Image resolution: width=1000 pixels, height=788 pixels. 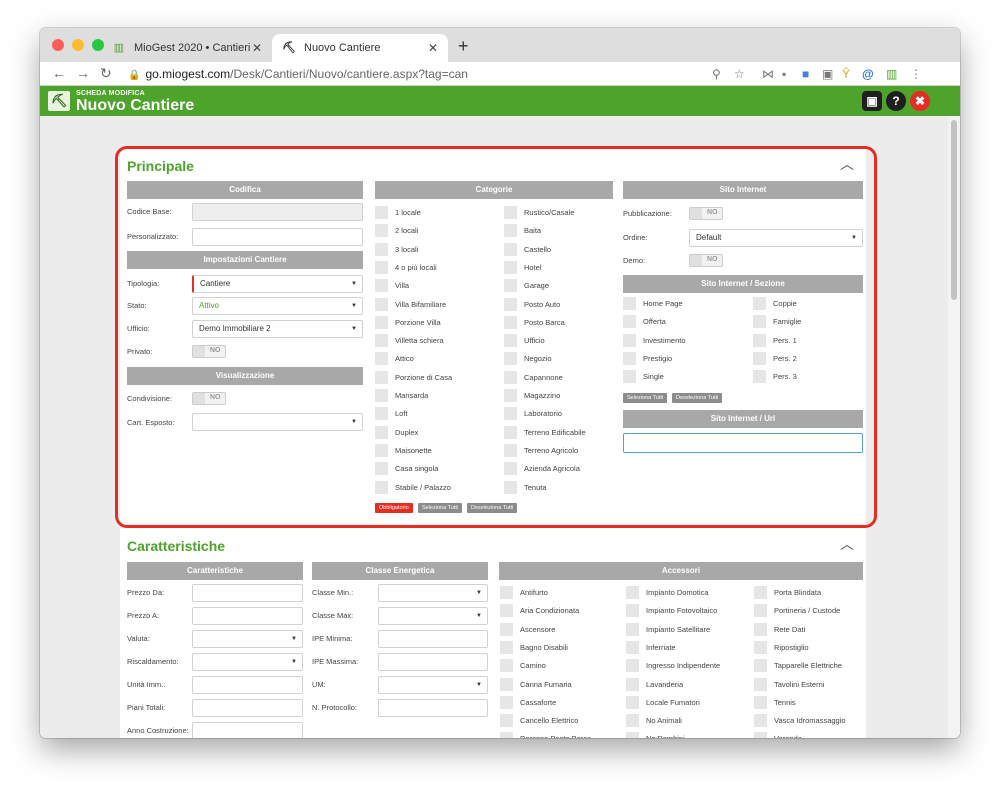 I want to click on save-icon: ▣, so click(x=872, y=101).